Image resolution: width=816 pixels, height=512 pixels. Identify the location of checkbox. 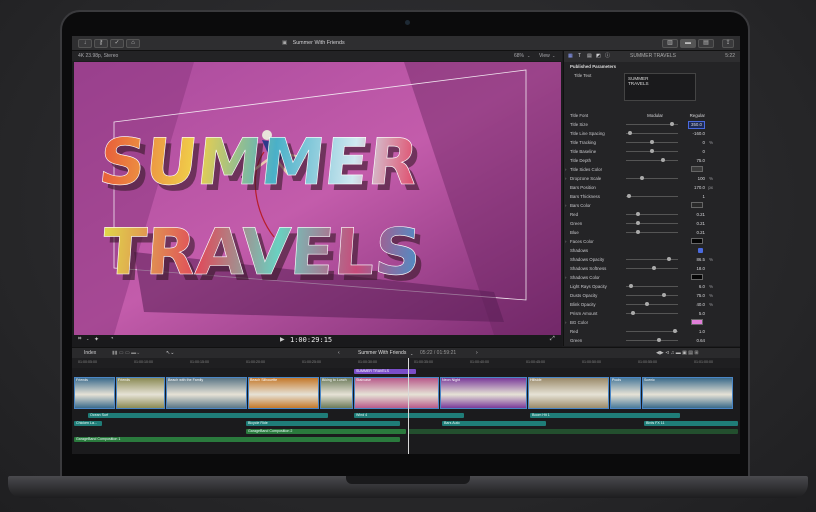
(700, 250).